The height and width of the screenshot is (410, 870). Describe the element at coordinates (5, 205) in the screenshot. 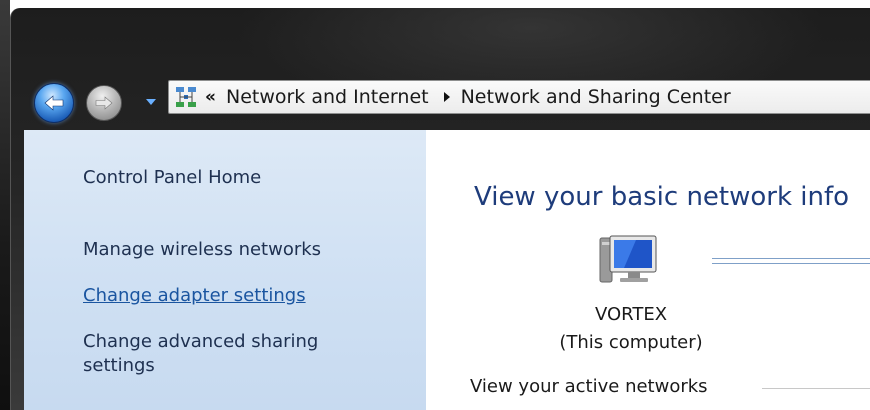

I see `desktop-left-edge` at that location.